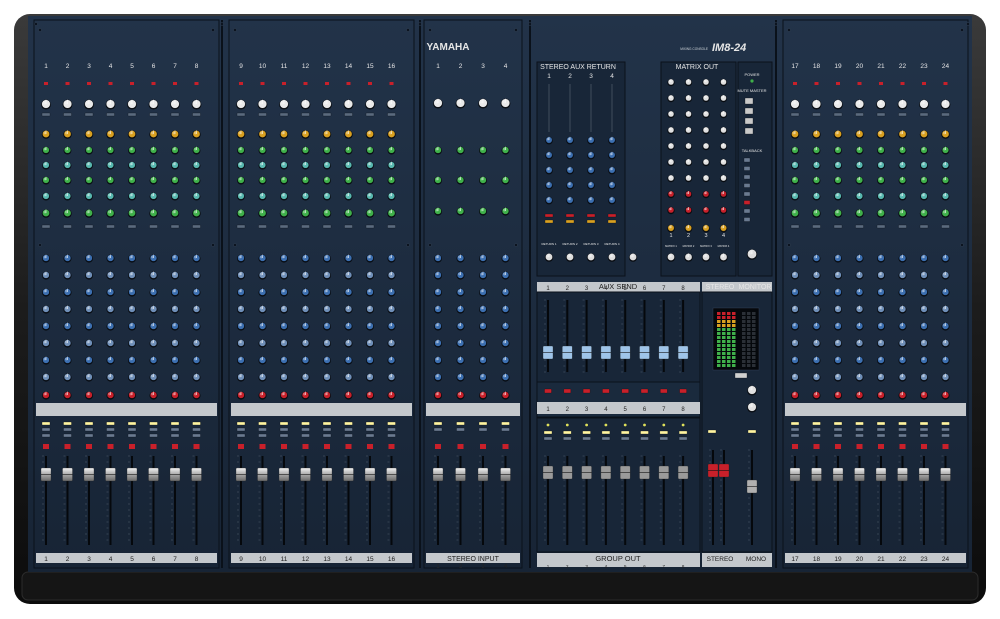 The width and height of the screenshot is (1000, 619). I want to click on stereo-on-button, so click(505, 423).